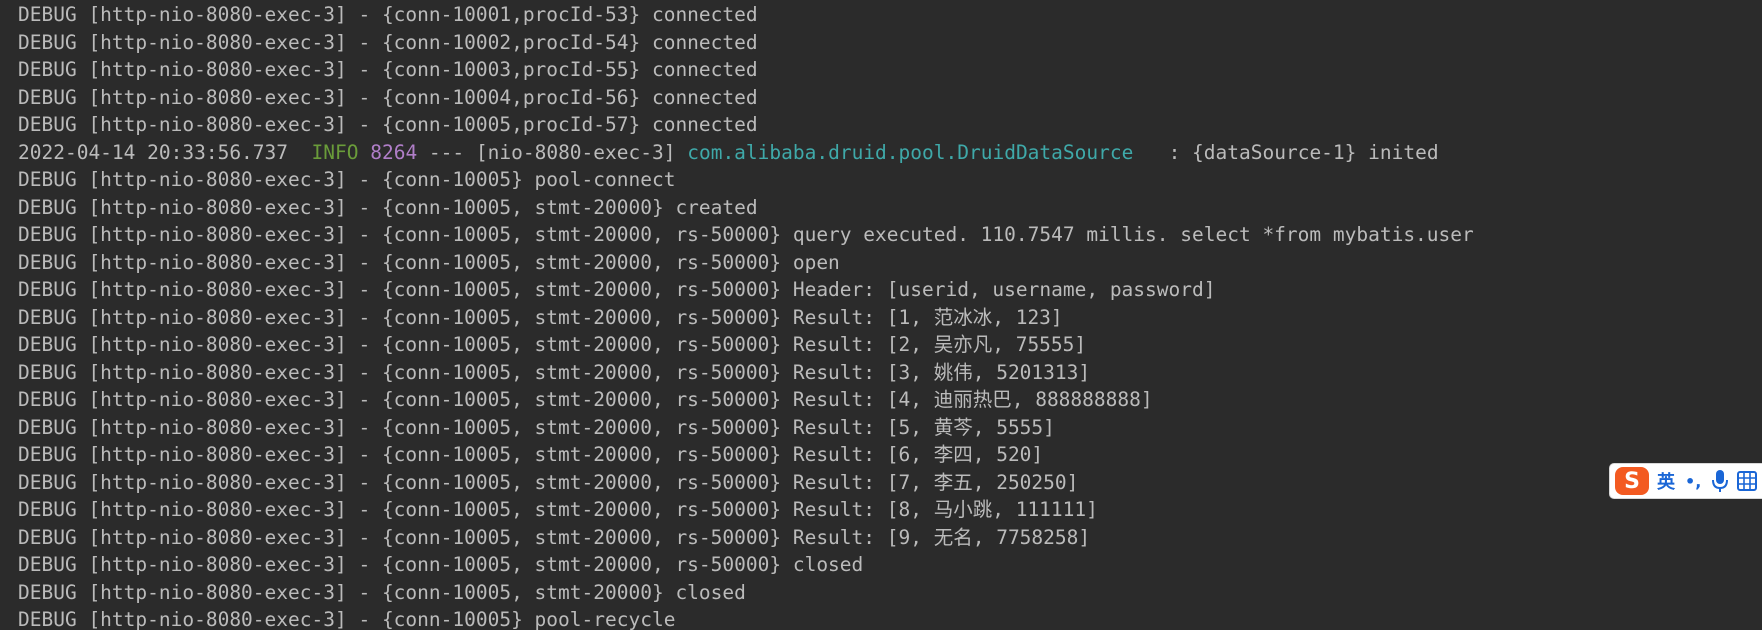 The width and height of the screenshot is (1762, 630). What do you see at coordinates (910, 152) in the screenshot?
I see `logger-name: com.alibaba.druid.pool.DruidDataSource` at bounding box center [910, 152].